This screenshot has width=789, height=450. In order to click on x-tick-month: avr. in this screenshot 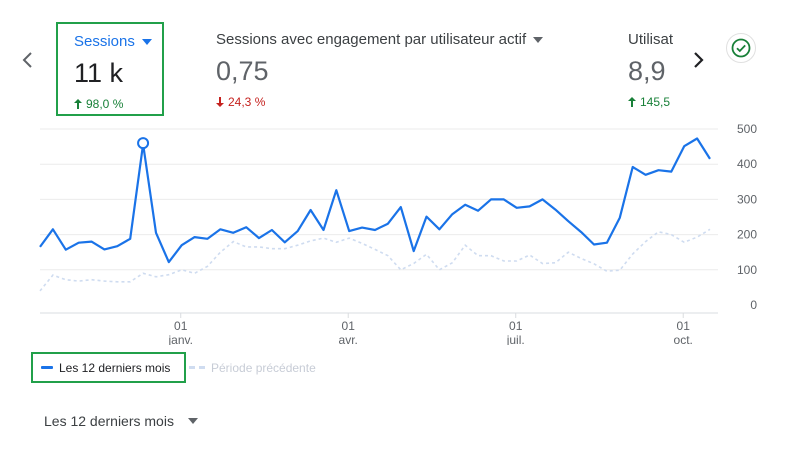, I will do `click(348, 339)`.